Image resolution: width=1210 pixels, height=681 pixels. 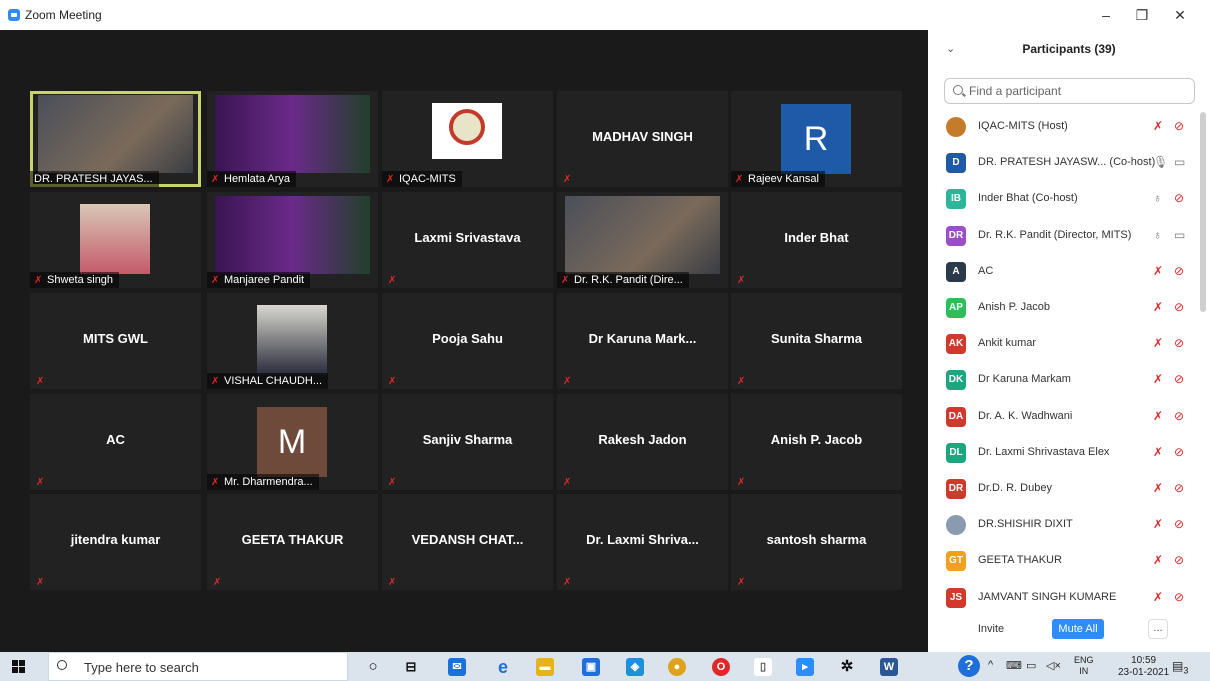 I want to click on video-tile: GEETA THAKUR ✗, so click(x=292, y=542).